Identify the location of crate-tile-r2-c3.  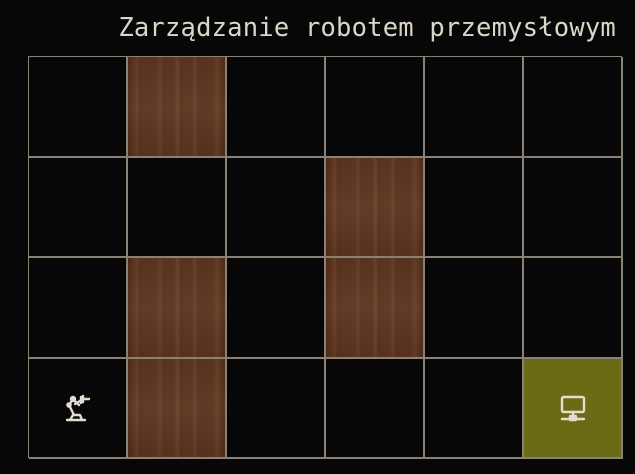
(375, 308).